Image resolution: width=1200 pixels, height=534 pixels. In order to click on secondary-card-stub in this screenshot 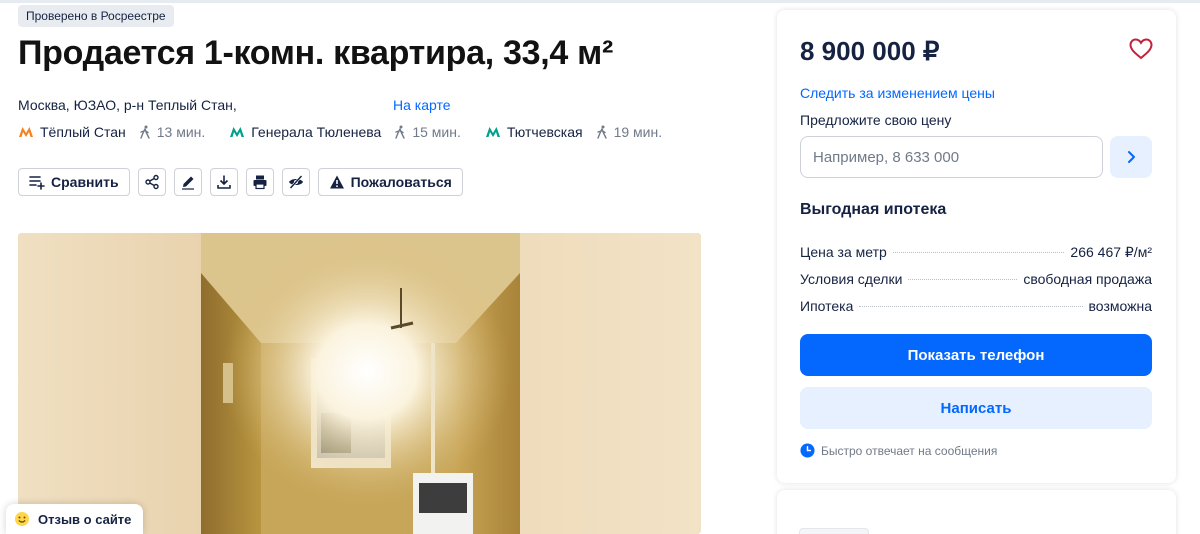, I will do `click(834, 531)`.